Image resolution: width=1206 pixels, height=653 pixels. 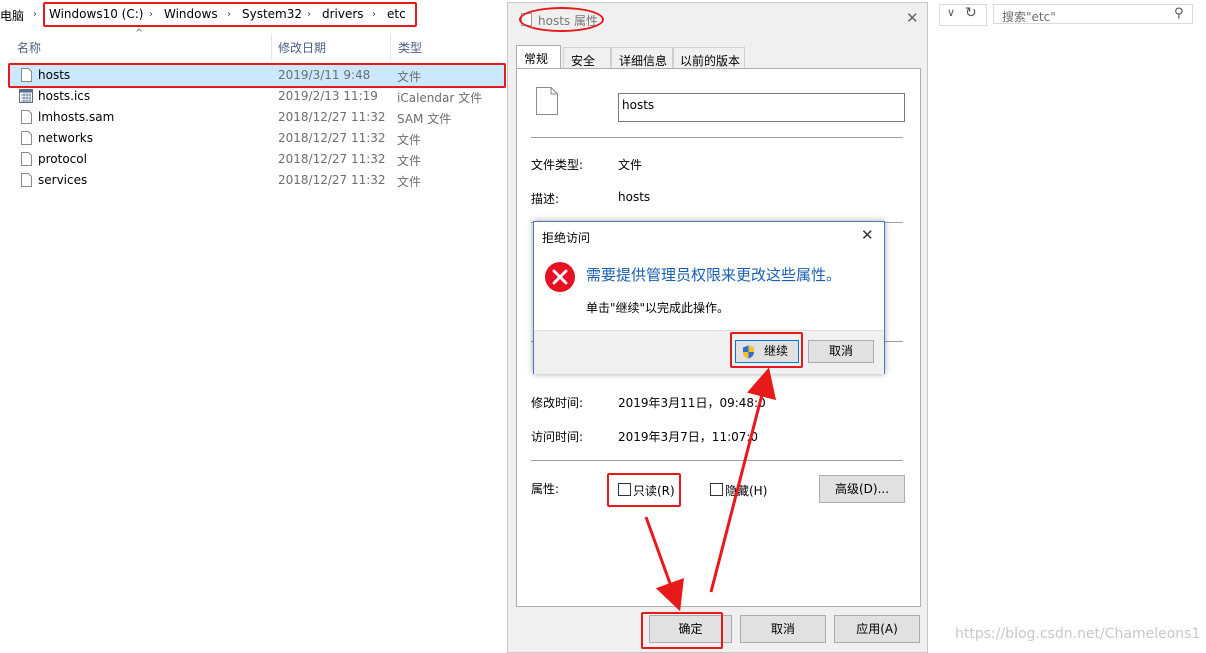 I want to click on accessed-label: 访问时间:, so click(x=557, y=437).